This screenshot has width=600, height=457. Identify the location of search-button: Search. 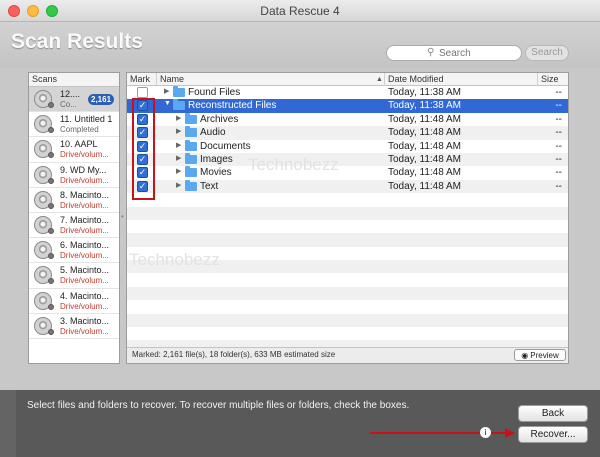
(547, 53).